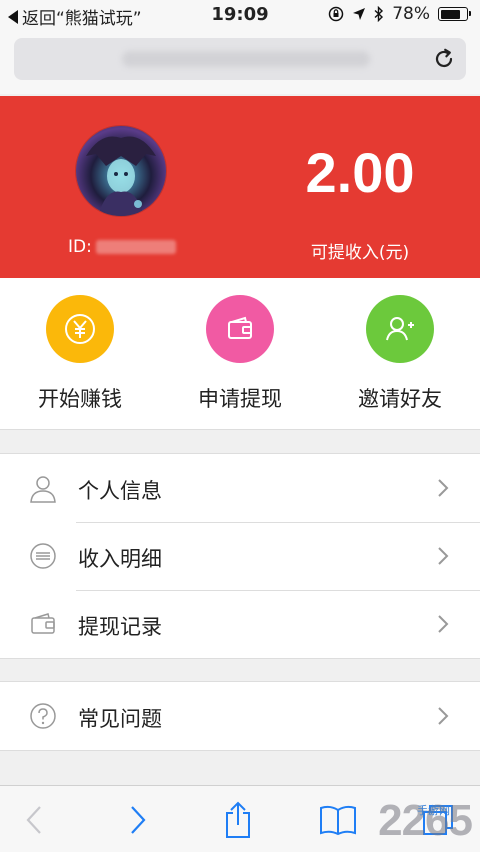 The image size is (480, 852). Describe the element at coordinates (120, 559) in the screenshot. I see `menu-item-label: 收入明细` at that location.